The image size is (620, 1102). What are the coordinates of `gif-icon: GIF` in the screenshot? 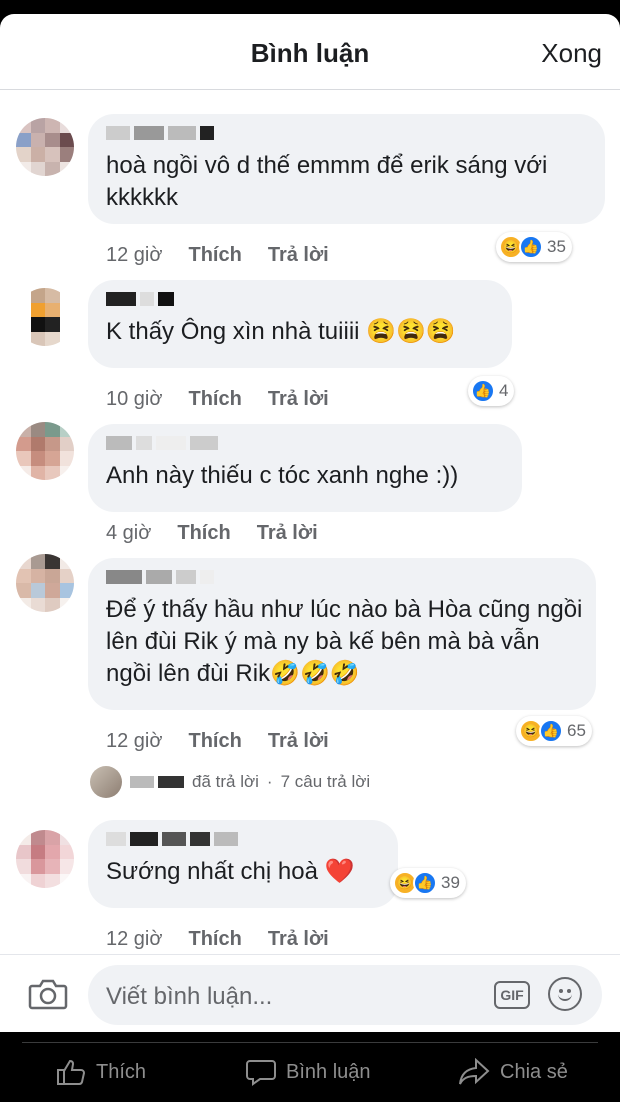 It's located at (512, 995).